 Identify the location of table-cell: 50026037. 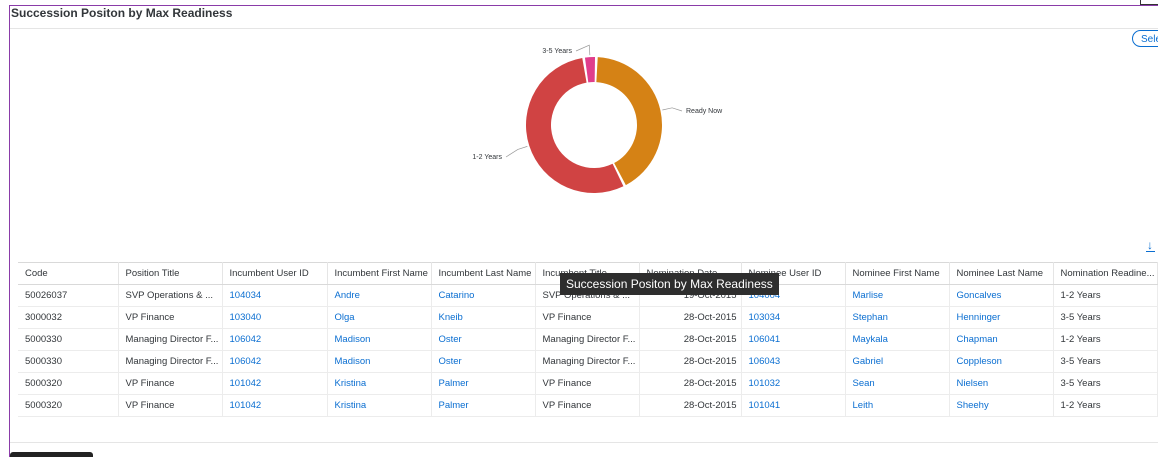
(68, 295).